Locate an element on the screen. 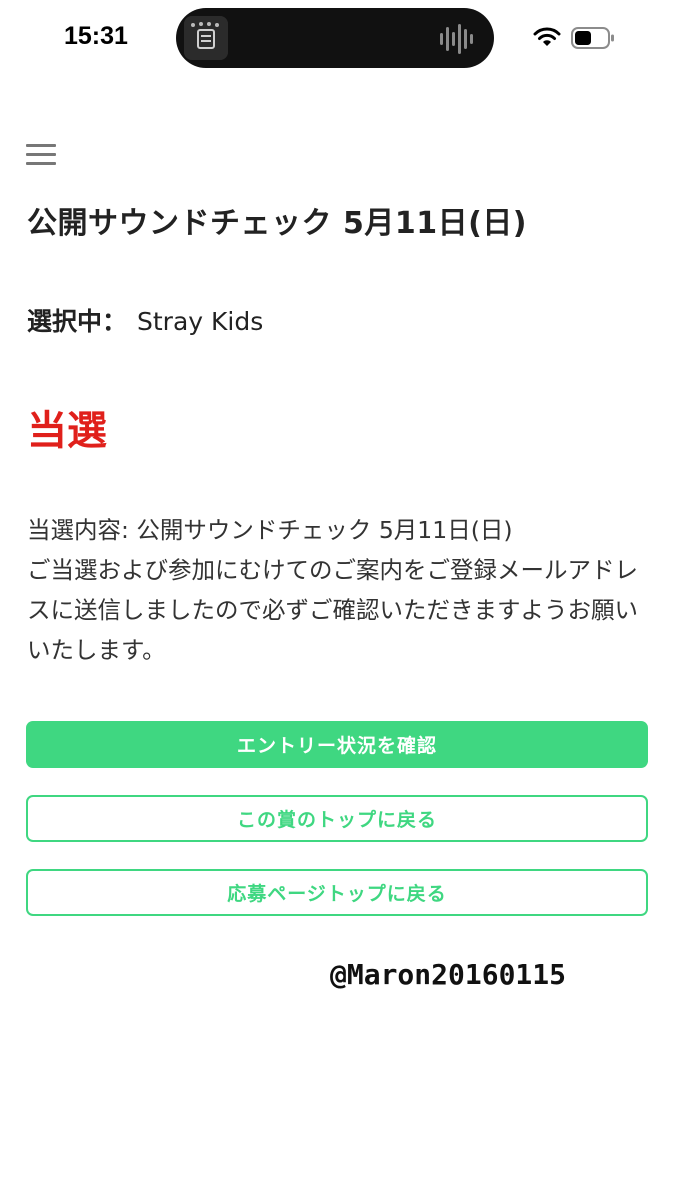 This screenshot has height=1200, width=675. status-indicators is located at coordinates (574, 38).